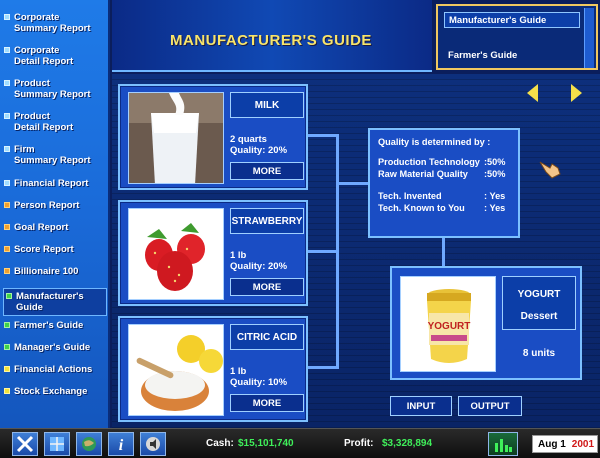 Image resolution: width=600 pixels, height=458 pixels. I want to click on yogurt-image: YOGURT, so click(448, 324).